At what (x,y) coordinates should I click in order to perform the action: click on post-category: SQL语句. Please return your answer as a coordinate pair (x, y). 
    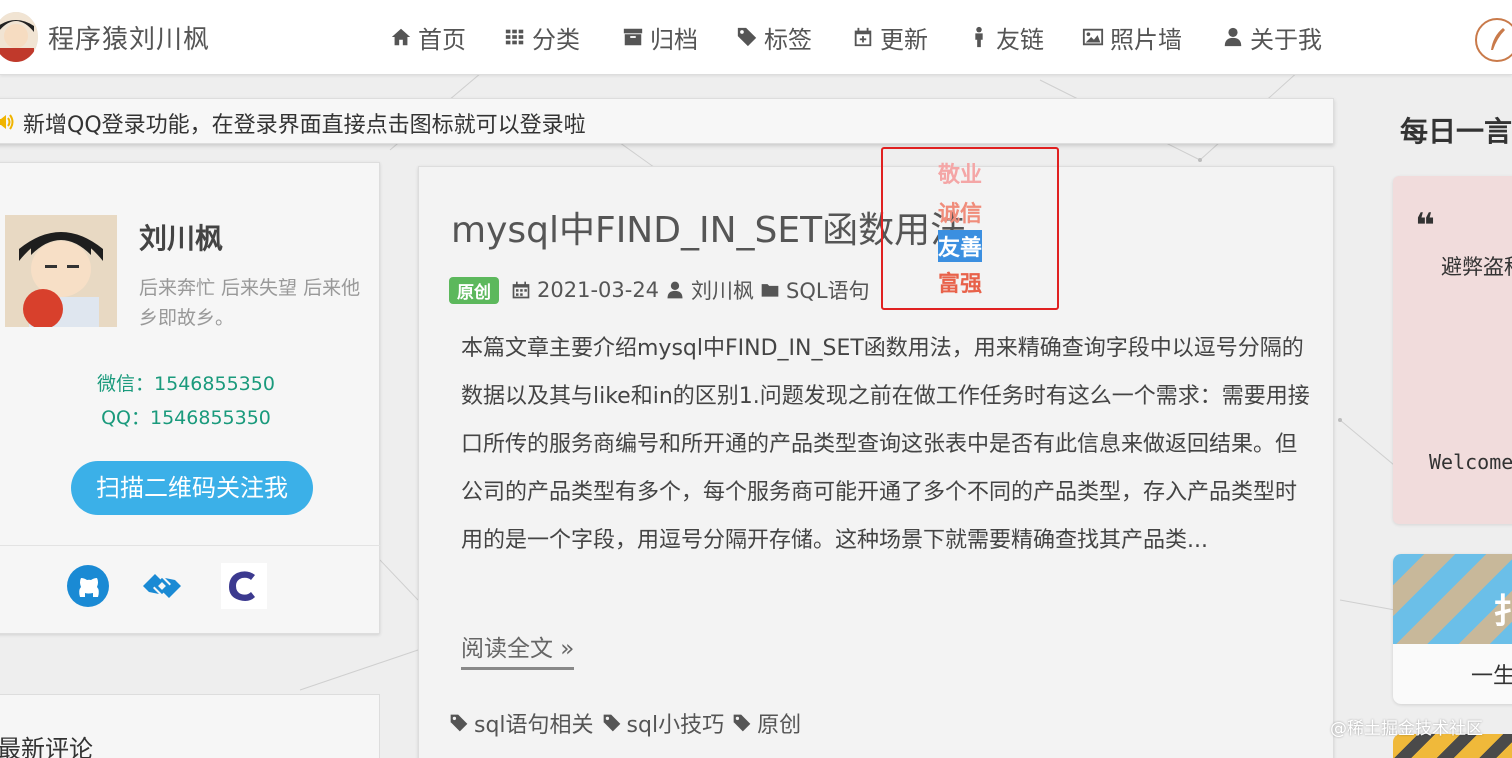
    Looking at the image, I should click on (828, 290).